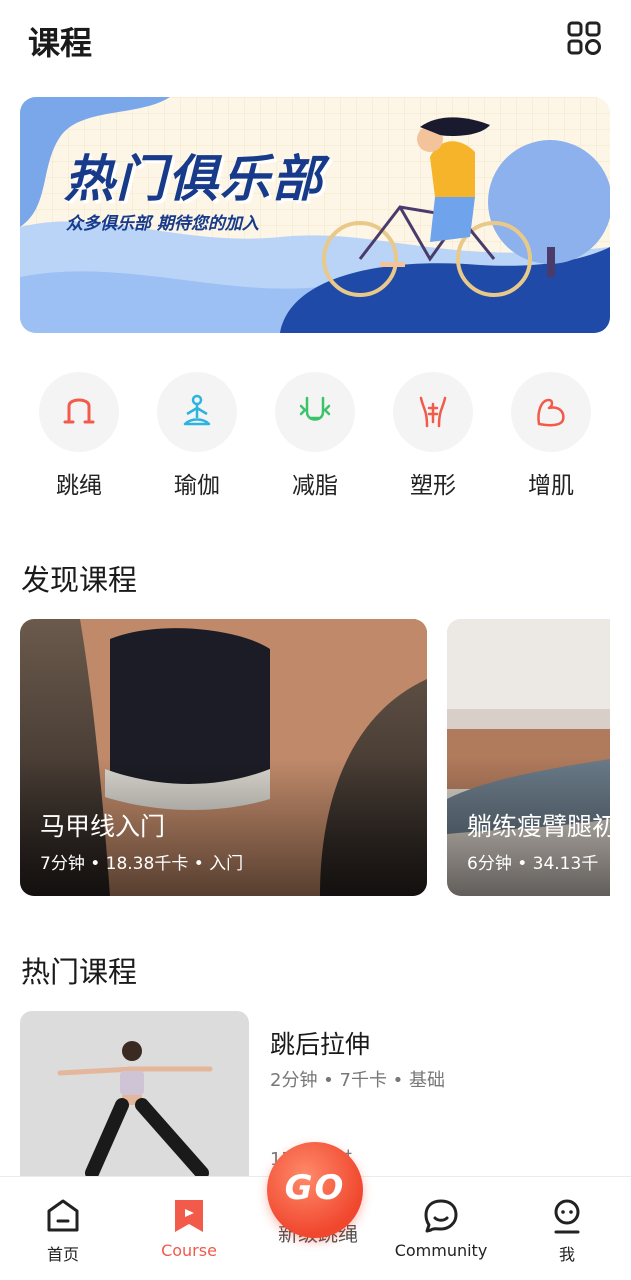 This screenshot has width=631, height=1280. Describe the element at coordinates (315, 42) in the screenshot. I see `header: 课程` at that location.